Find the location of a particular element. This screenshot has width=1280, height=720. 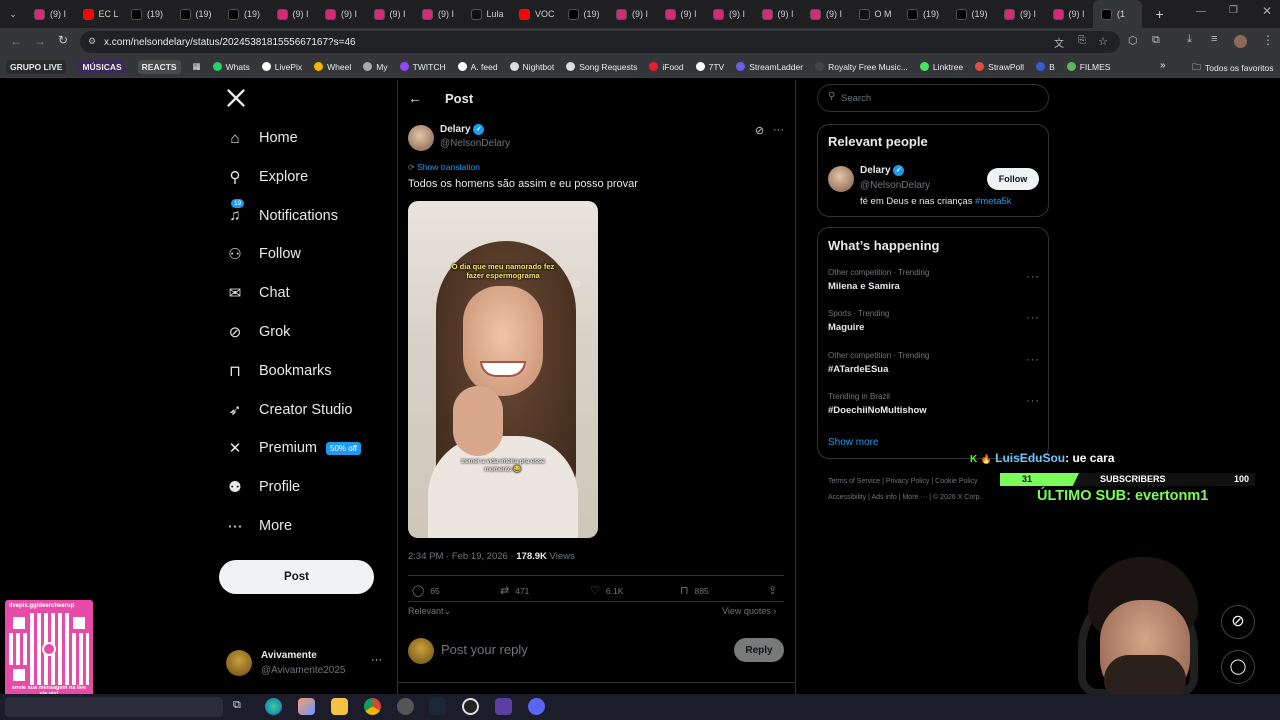

bookmark-item: MÚSICAS is located at coordinates (101, 66).